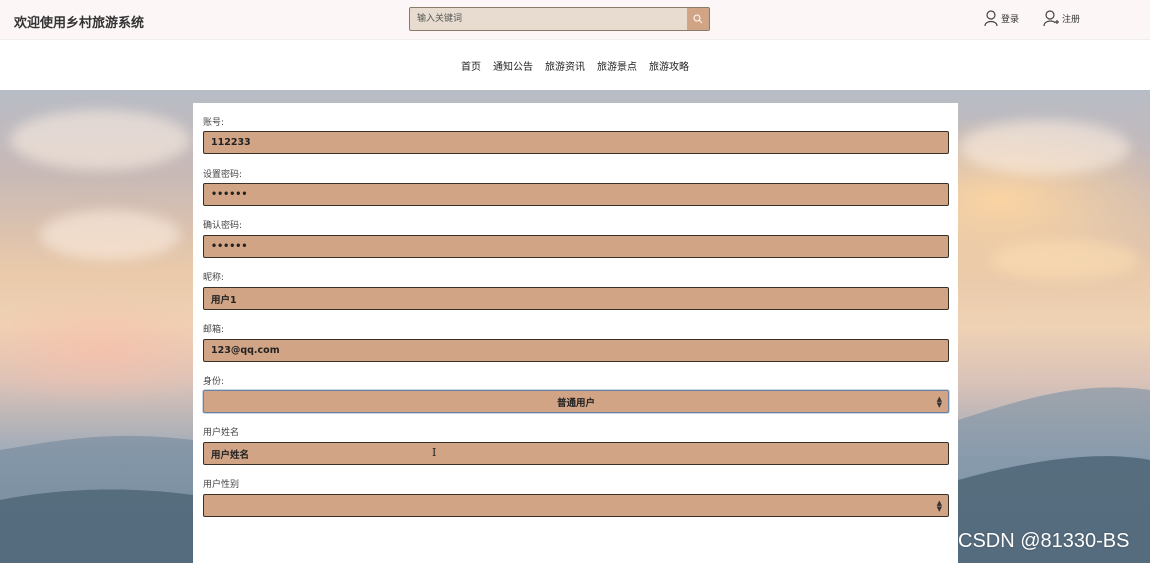  What do you see at coordinates (576, 350) in the screenshot?
I see `email-input: 123@qq.com` at bounding box center [576, 350].